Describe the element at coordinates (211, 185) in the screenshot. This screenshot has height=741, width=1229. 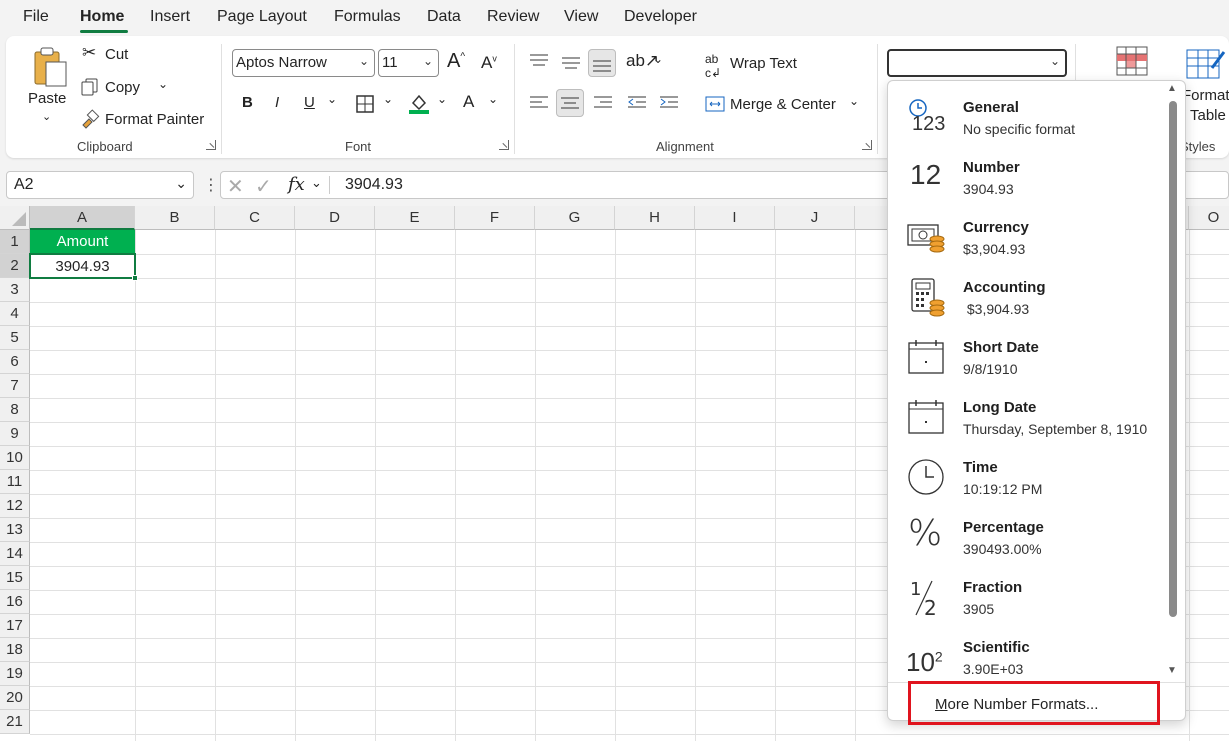
I see `more-options-icon: ⋮` at that location.